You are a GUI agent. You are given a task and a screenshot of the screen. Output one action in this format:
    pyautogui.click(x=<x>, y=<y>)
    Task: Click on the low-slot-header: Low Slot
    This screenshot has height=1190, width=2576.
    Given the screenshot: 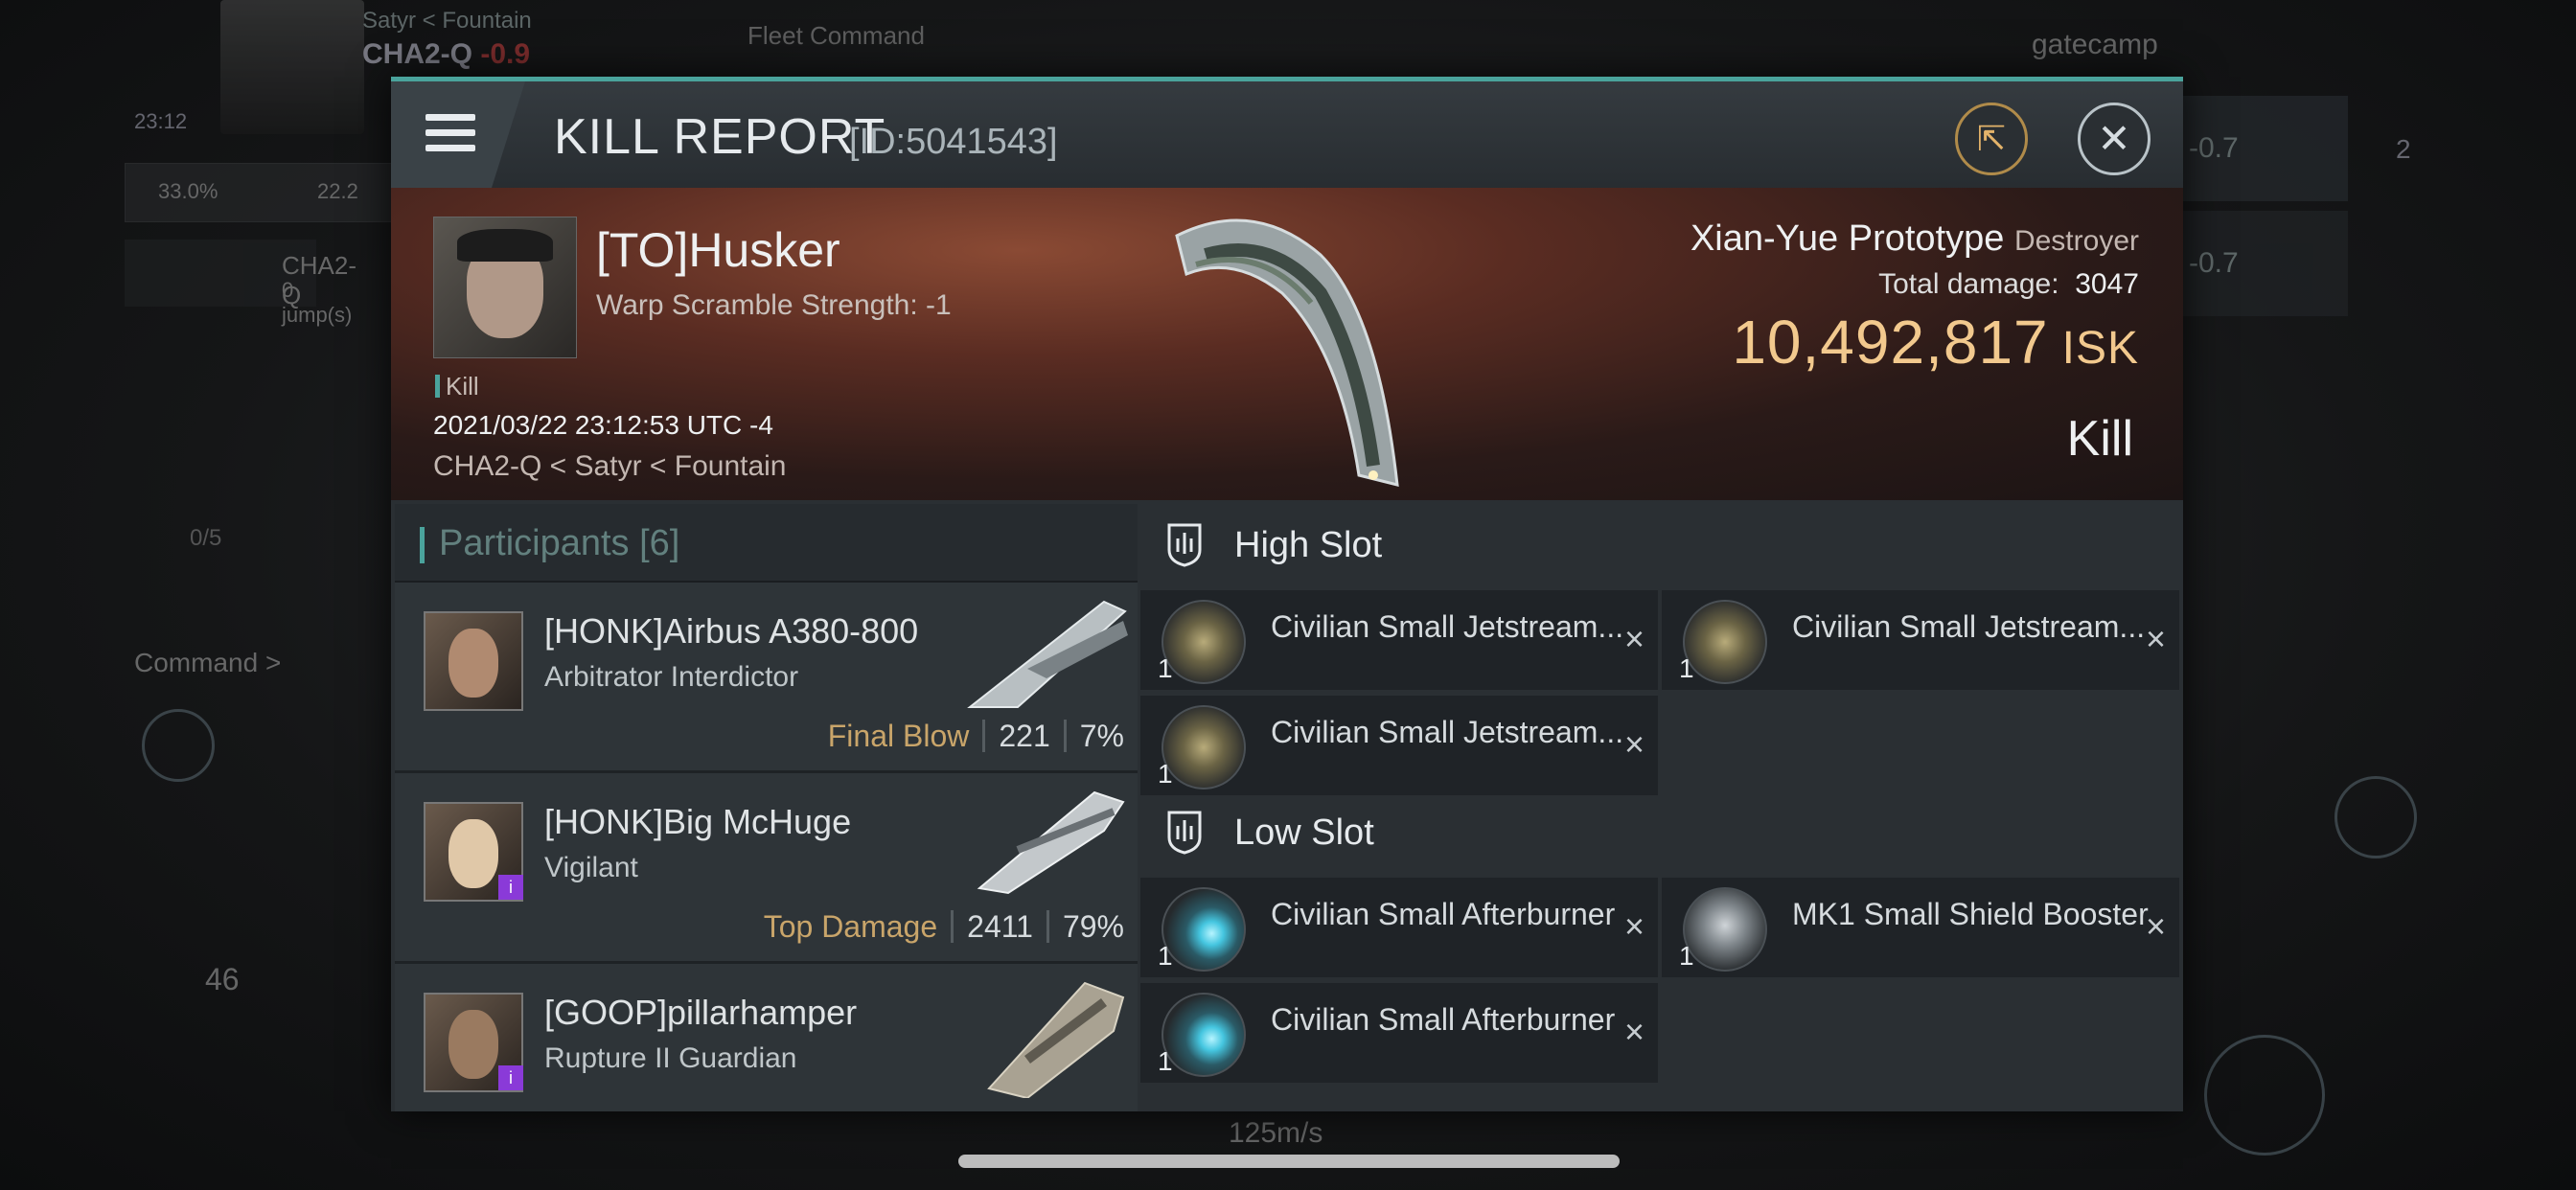 What is the action you would take?
    pyautogui.click(x=1660, y=833)
    